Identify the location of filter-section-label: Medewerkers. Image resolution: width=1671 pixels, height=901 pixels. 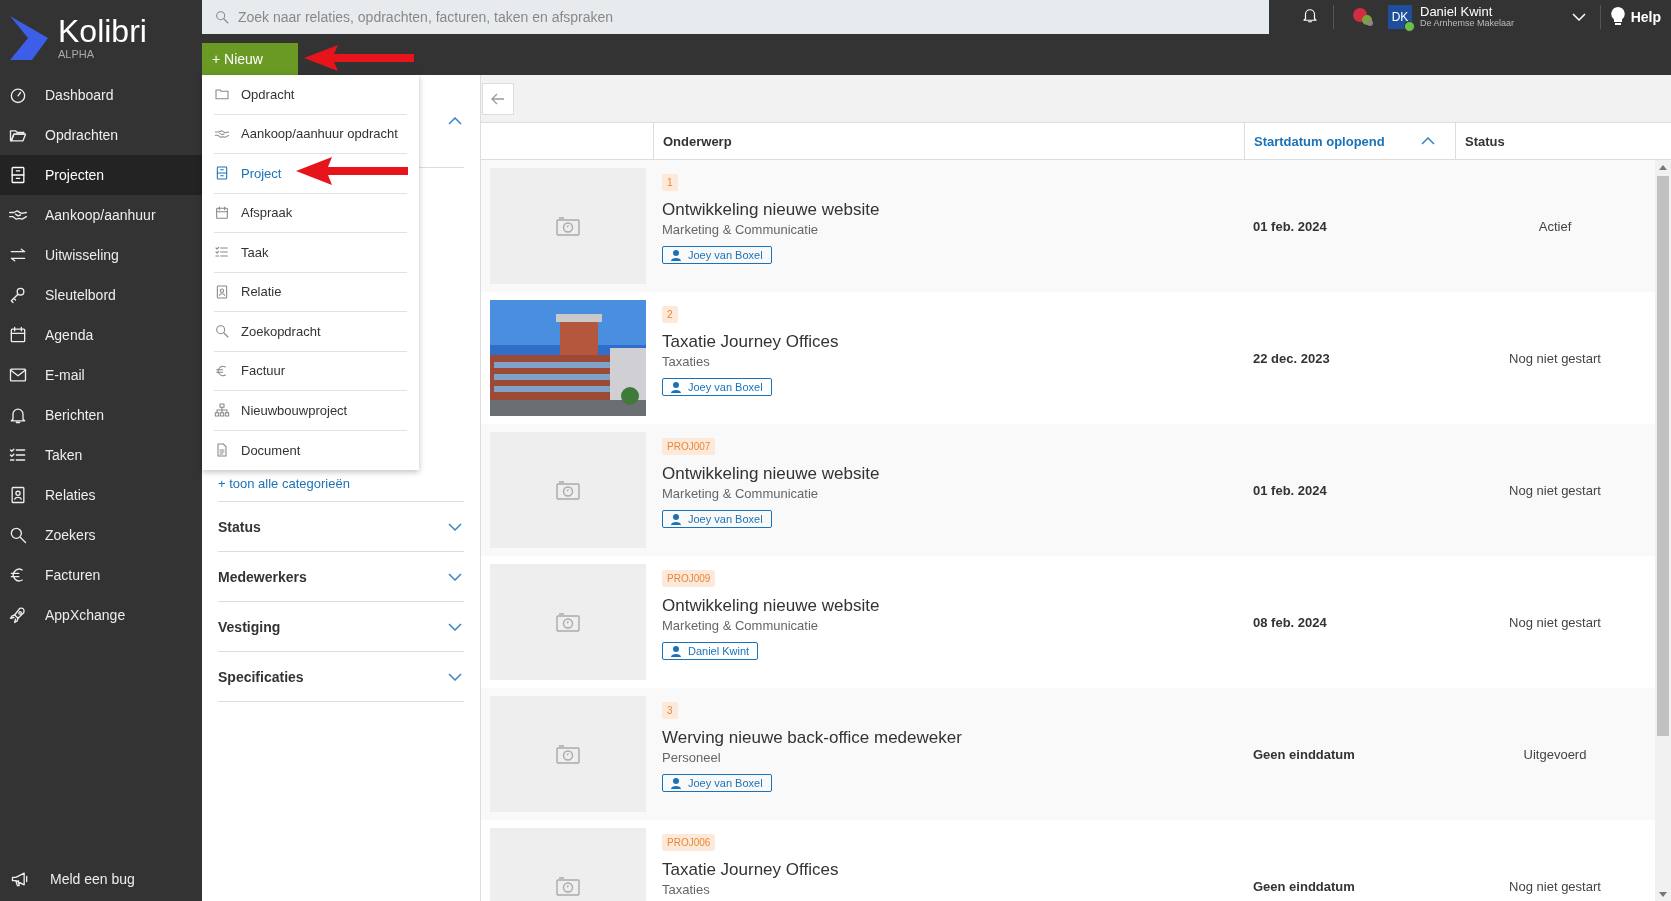
(262, 576).